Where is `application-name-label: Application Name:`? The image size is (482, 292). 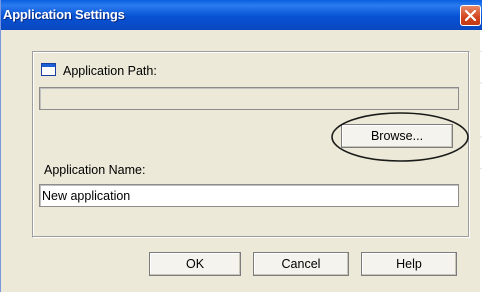 application-name-label: Application Name: is located at coordinates (95, 170).